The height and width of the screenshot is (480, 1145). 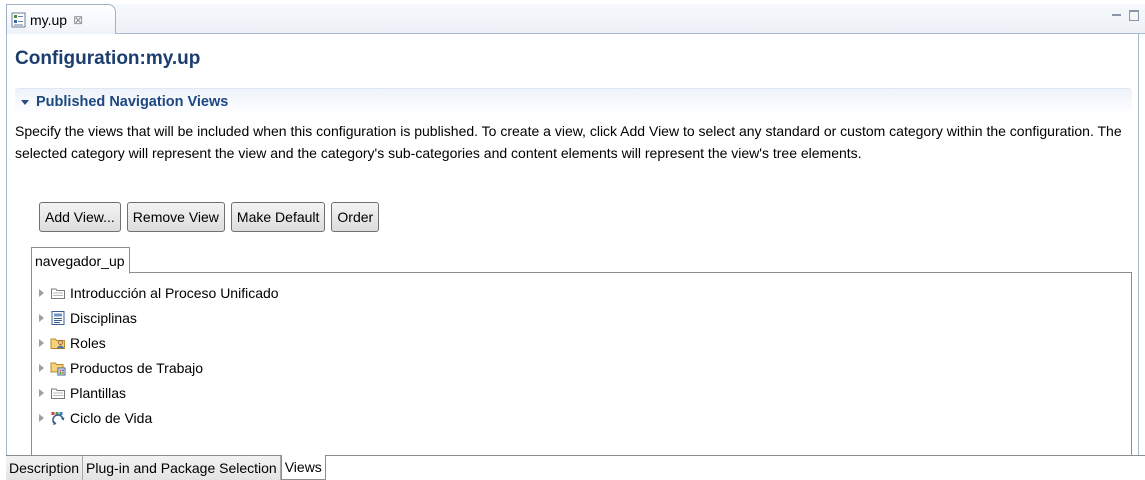 What do you see at coordinates (1134, 15) in the screenshot?
I see `maximize-icon` at bounding box center [1134, 15].